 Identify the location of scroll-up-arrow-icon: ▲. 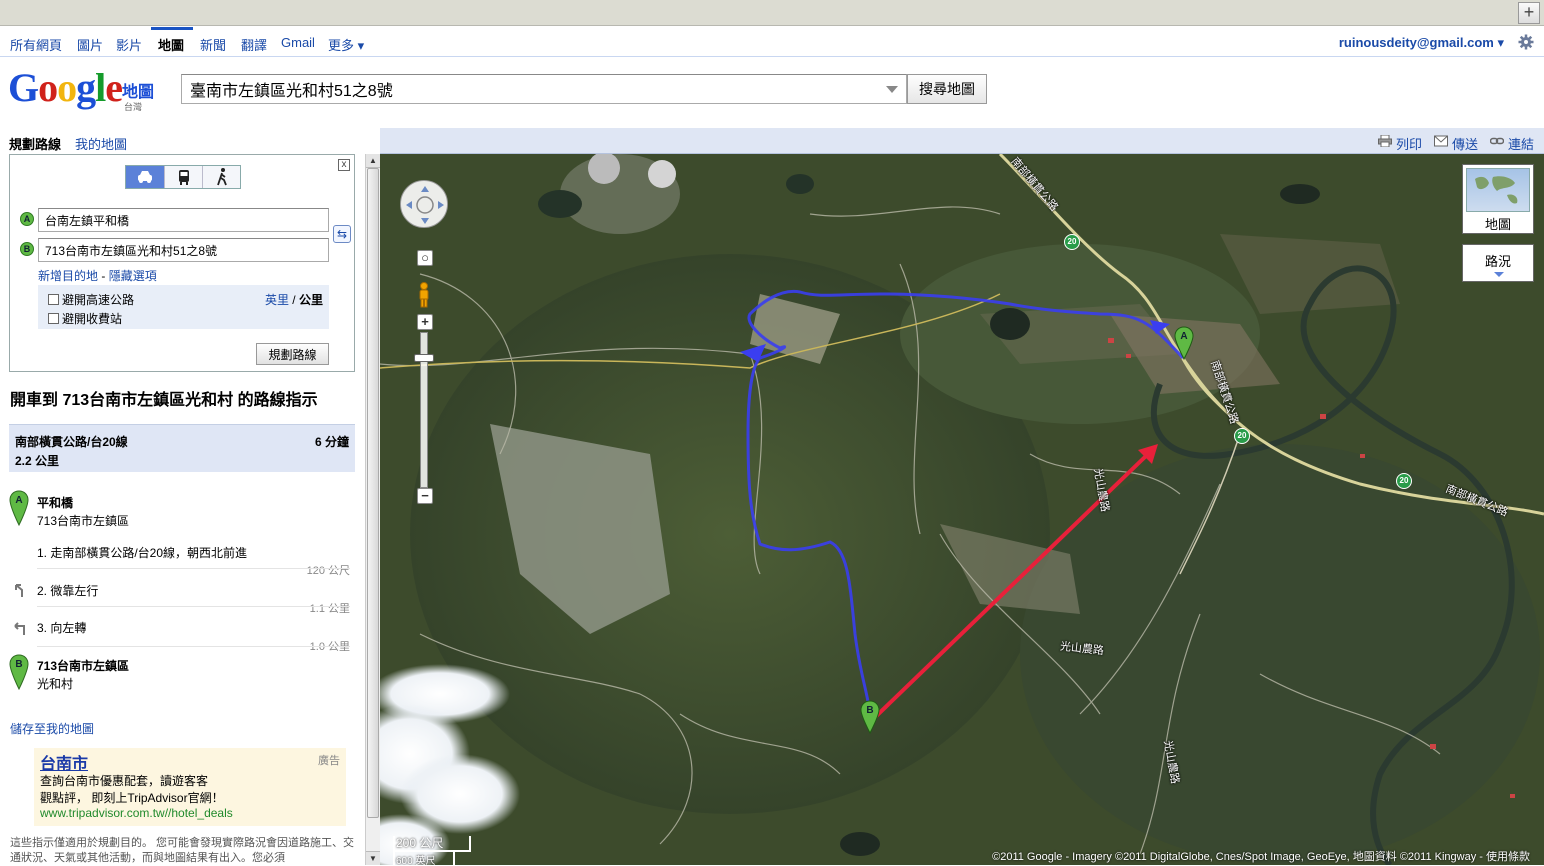
(373, 161).